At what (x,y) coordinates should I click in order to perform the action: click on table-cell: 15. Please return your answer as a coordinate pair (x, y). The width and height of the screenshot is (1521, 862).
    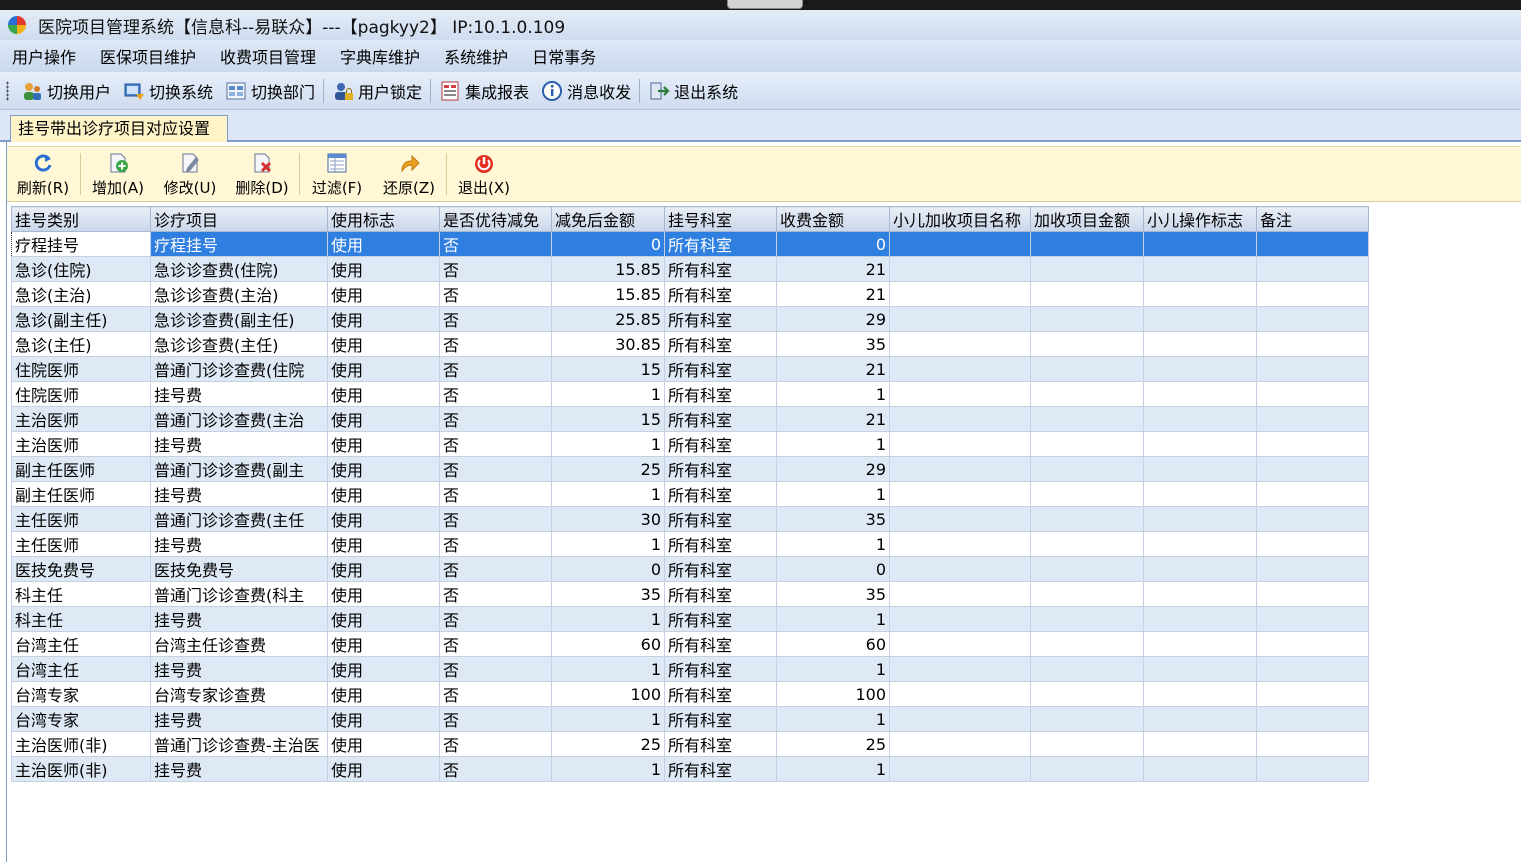
    Looking at the image, I should click on (608, 369).